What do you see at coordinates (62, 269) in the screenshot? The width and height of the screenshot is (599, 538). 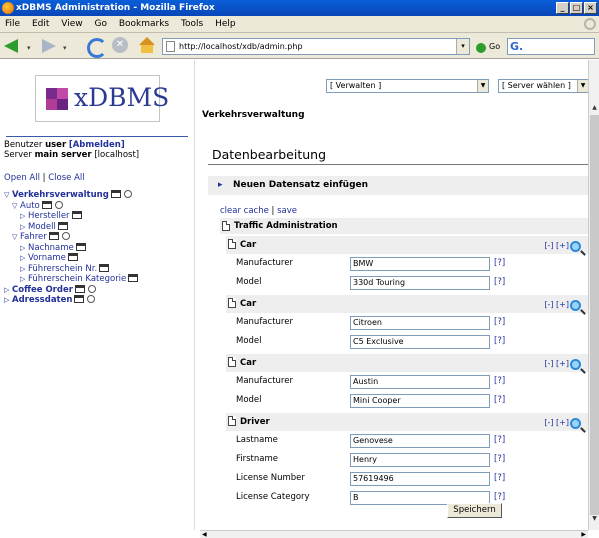 I see `tree-item-label: Führerschein Nr.` at bounding box center [62, 269].